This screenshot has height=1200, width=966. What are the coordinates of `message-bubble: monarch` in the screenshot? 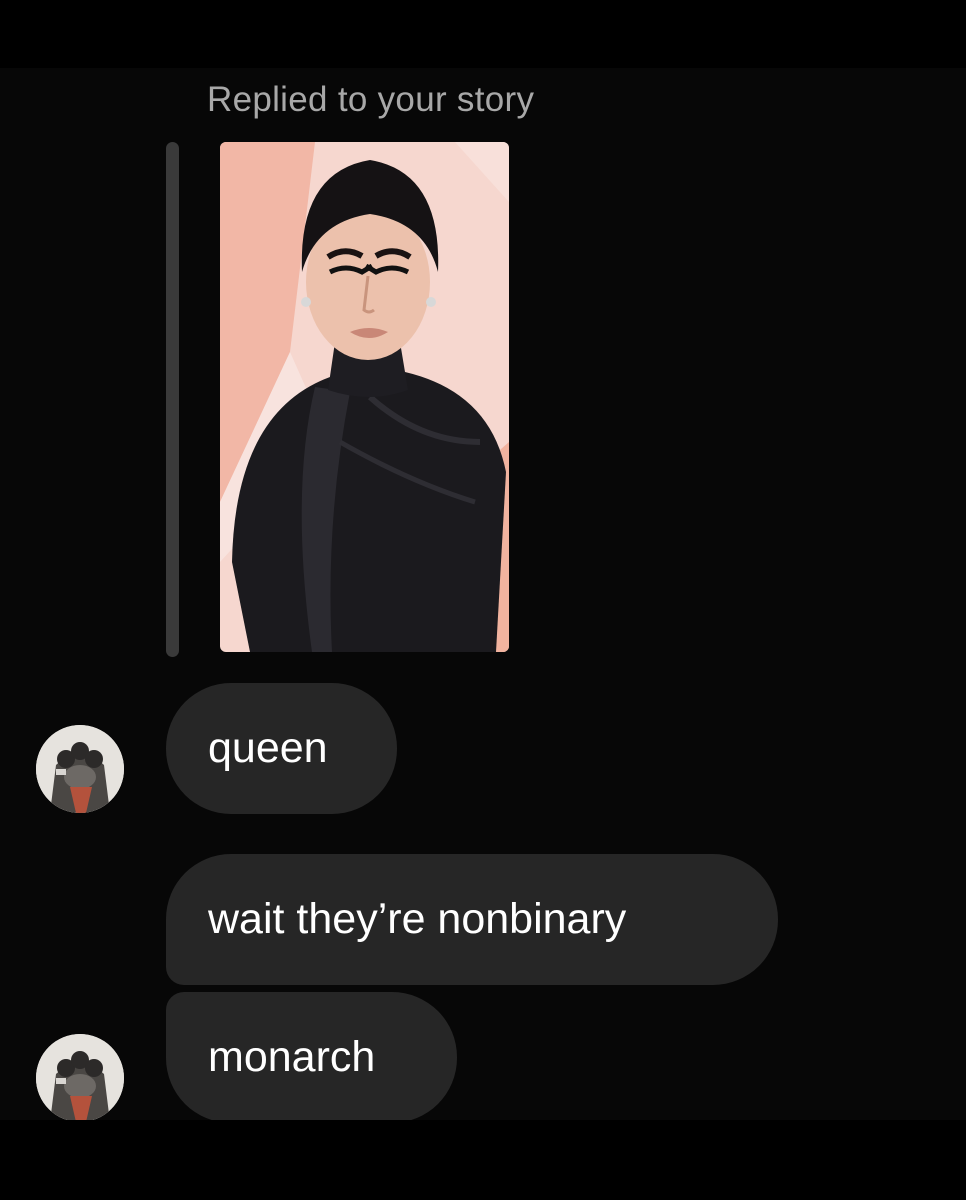 It's located at (311, 1057).